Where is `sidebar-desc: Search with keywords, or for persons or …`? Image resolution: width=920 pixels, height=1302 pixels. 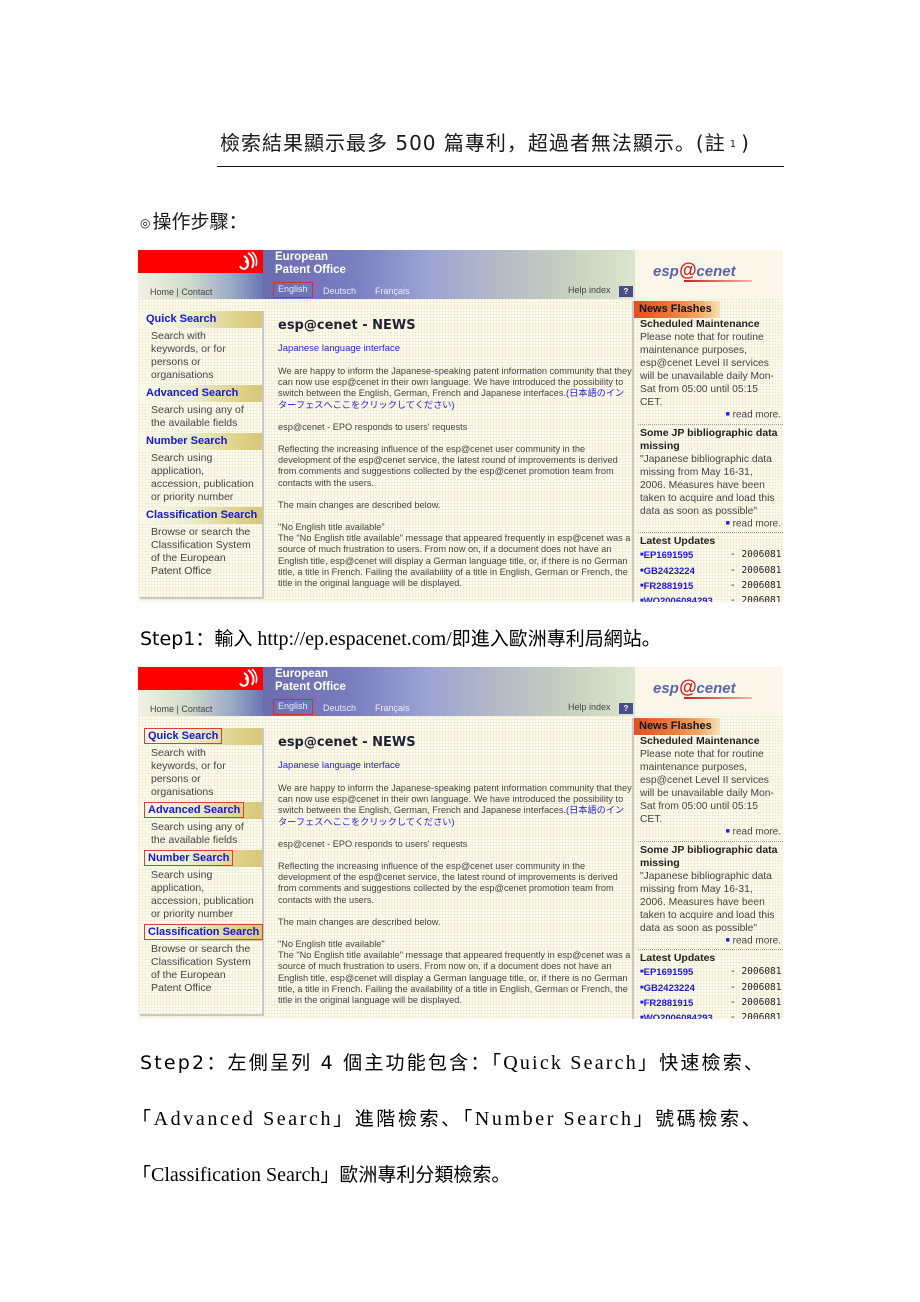 sidebar-desc: Search with keywords, or for persons or … is located at coordinates (201, 356).